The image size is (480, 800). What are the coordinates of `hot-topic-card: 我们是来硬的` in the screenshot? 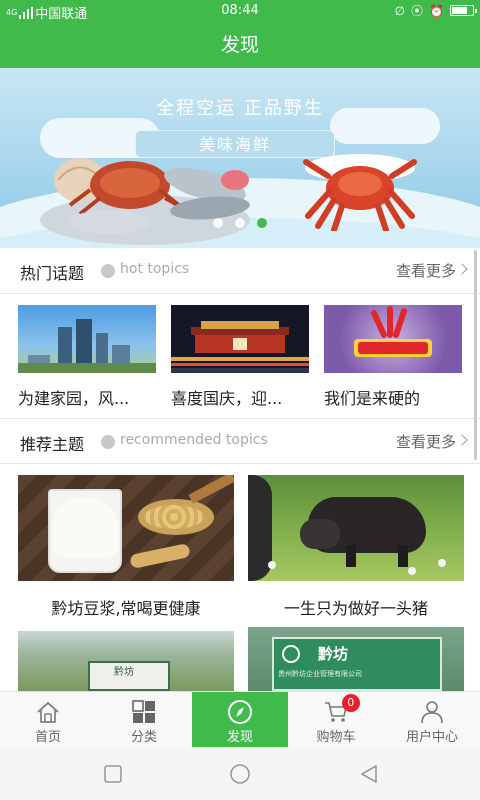 It's located at (393, 360).